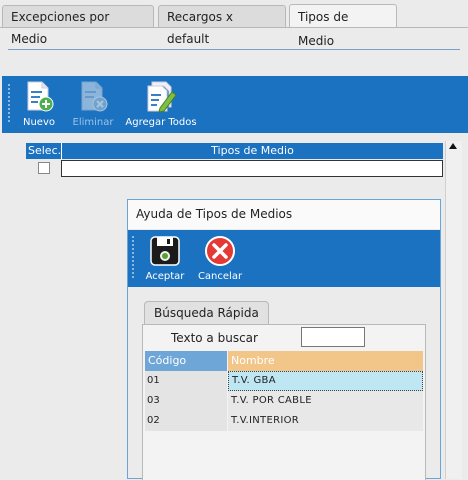  Describe the element at coordinates (220, 276) in the screenshot. I see `cancelar-label: Cancelar` at that location.